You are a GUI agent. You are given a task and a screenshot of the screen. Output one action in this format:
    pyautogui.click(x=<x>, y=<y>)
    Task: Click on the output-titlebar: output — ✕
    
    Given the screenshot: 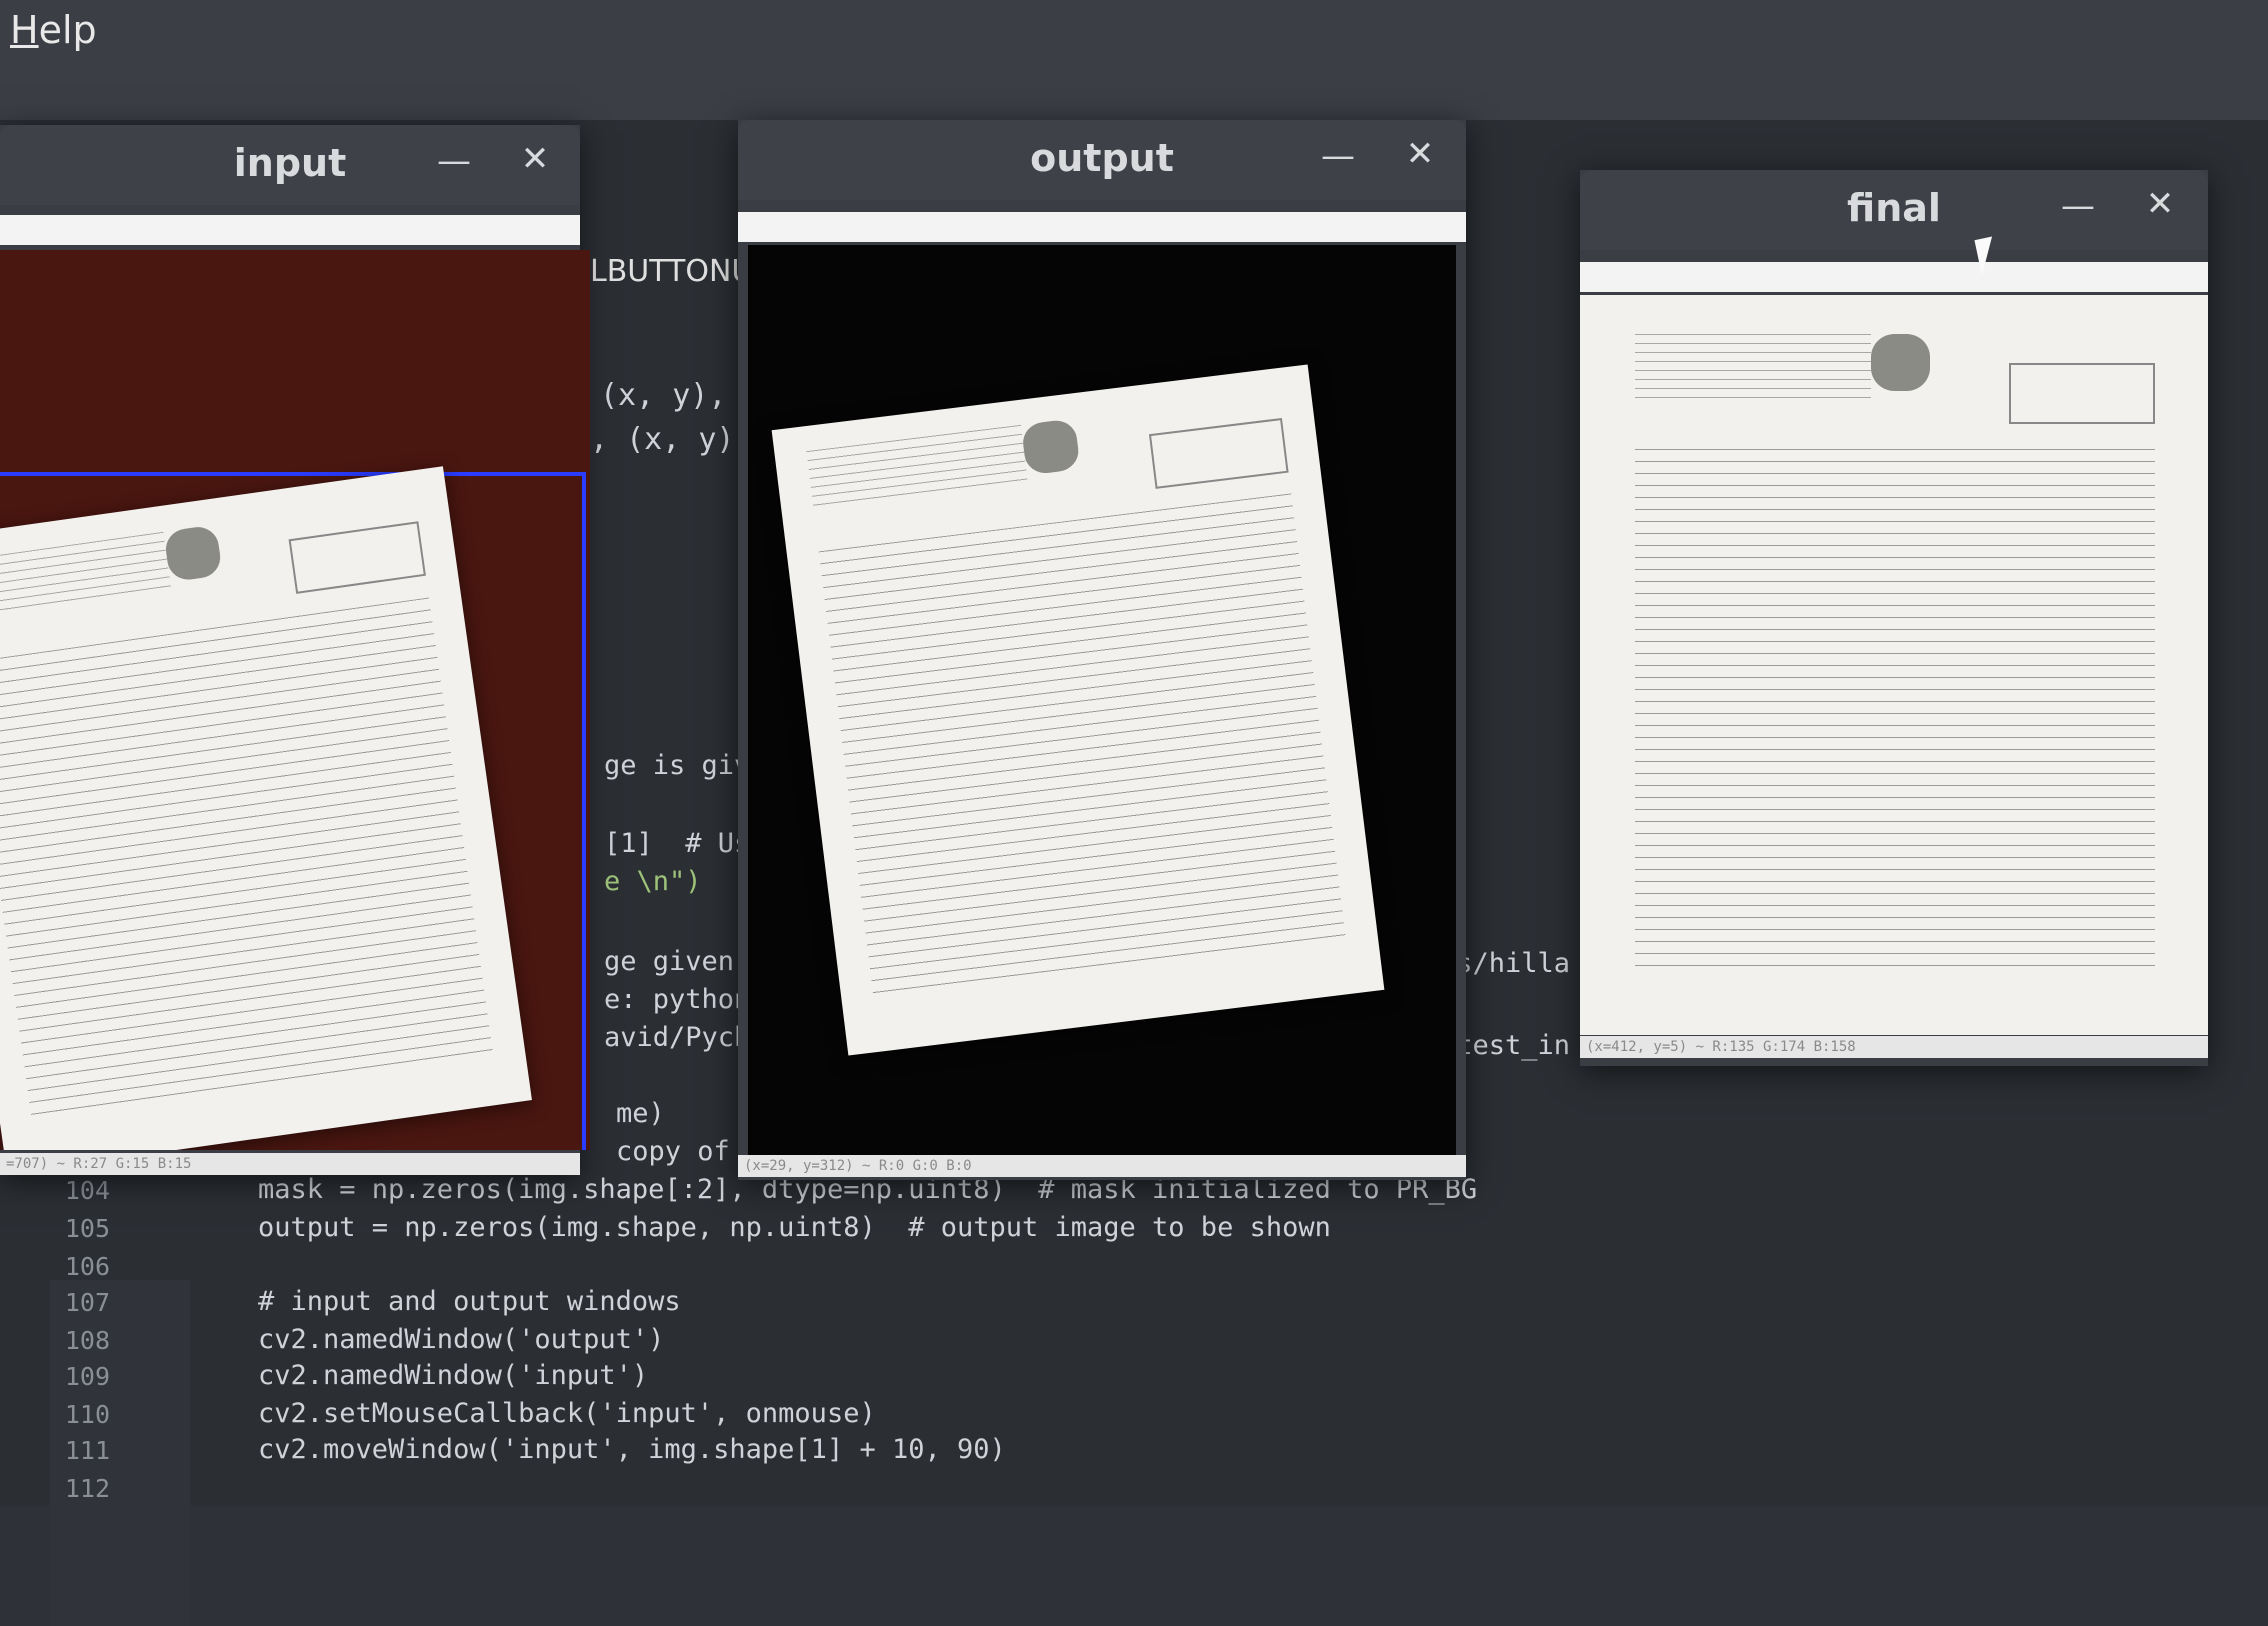 What is the action you would take?
    pyautogui.click(x=1102, y=160)
    